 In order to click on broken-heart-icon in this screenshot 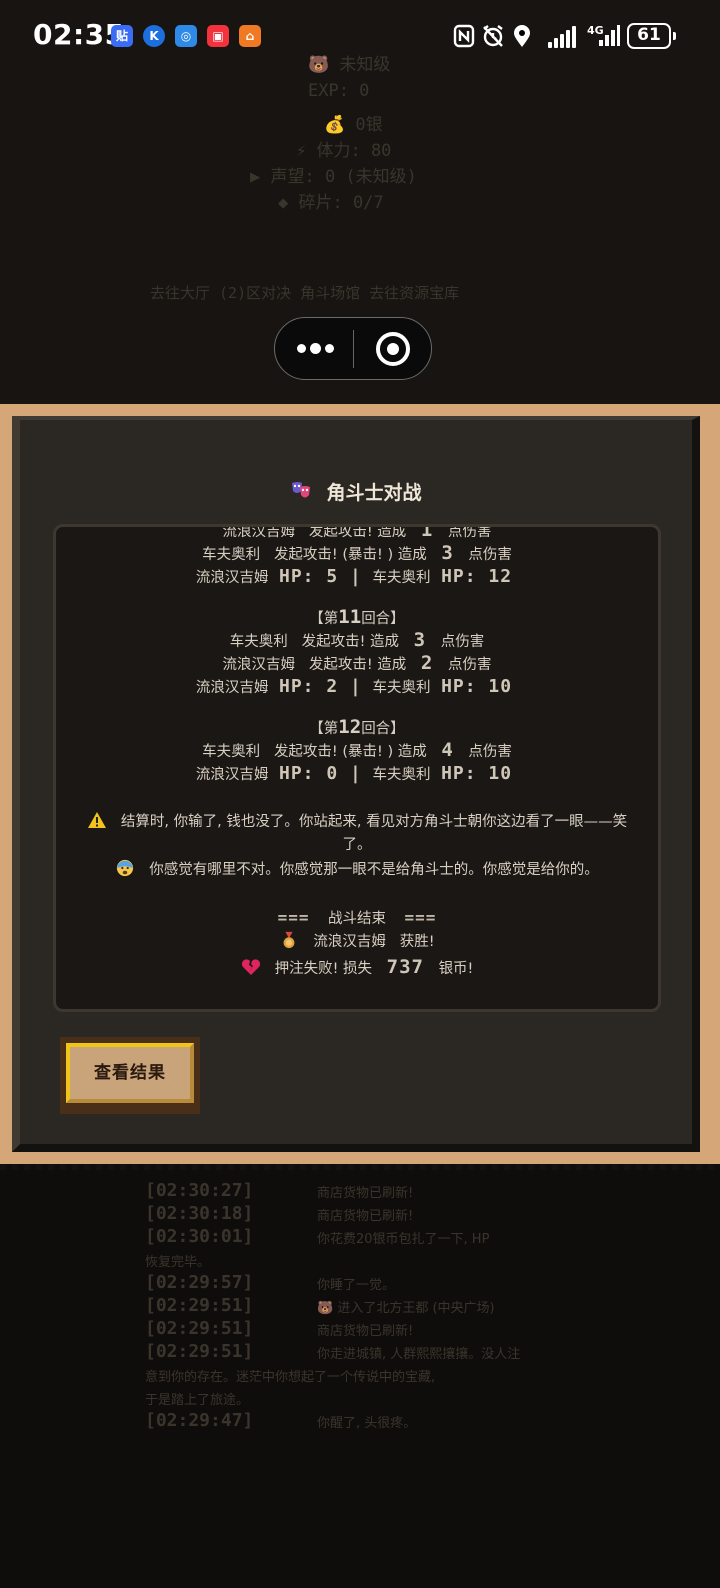, I will do `click(250, 967)`.